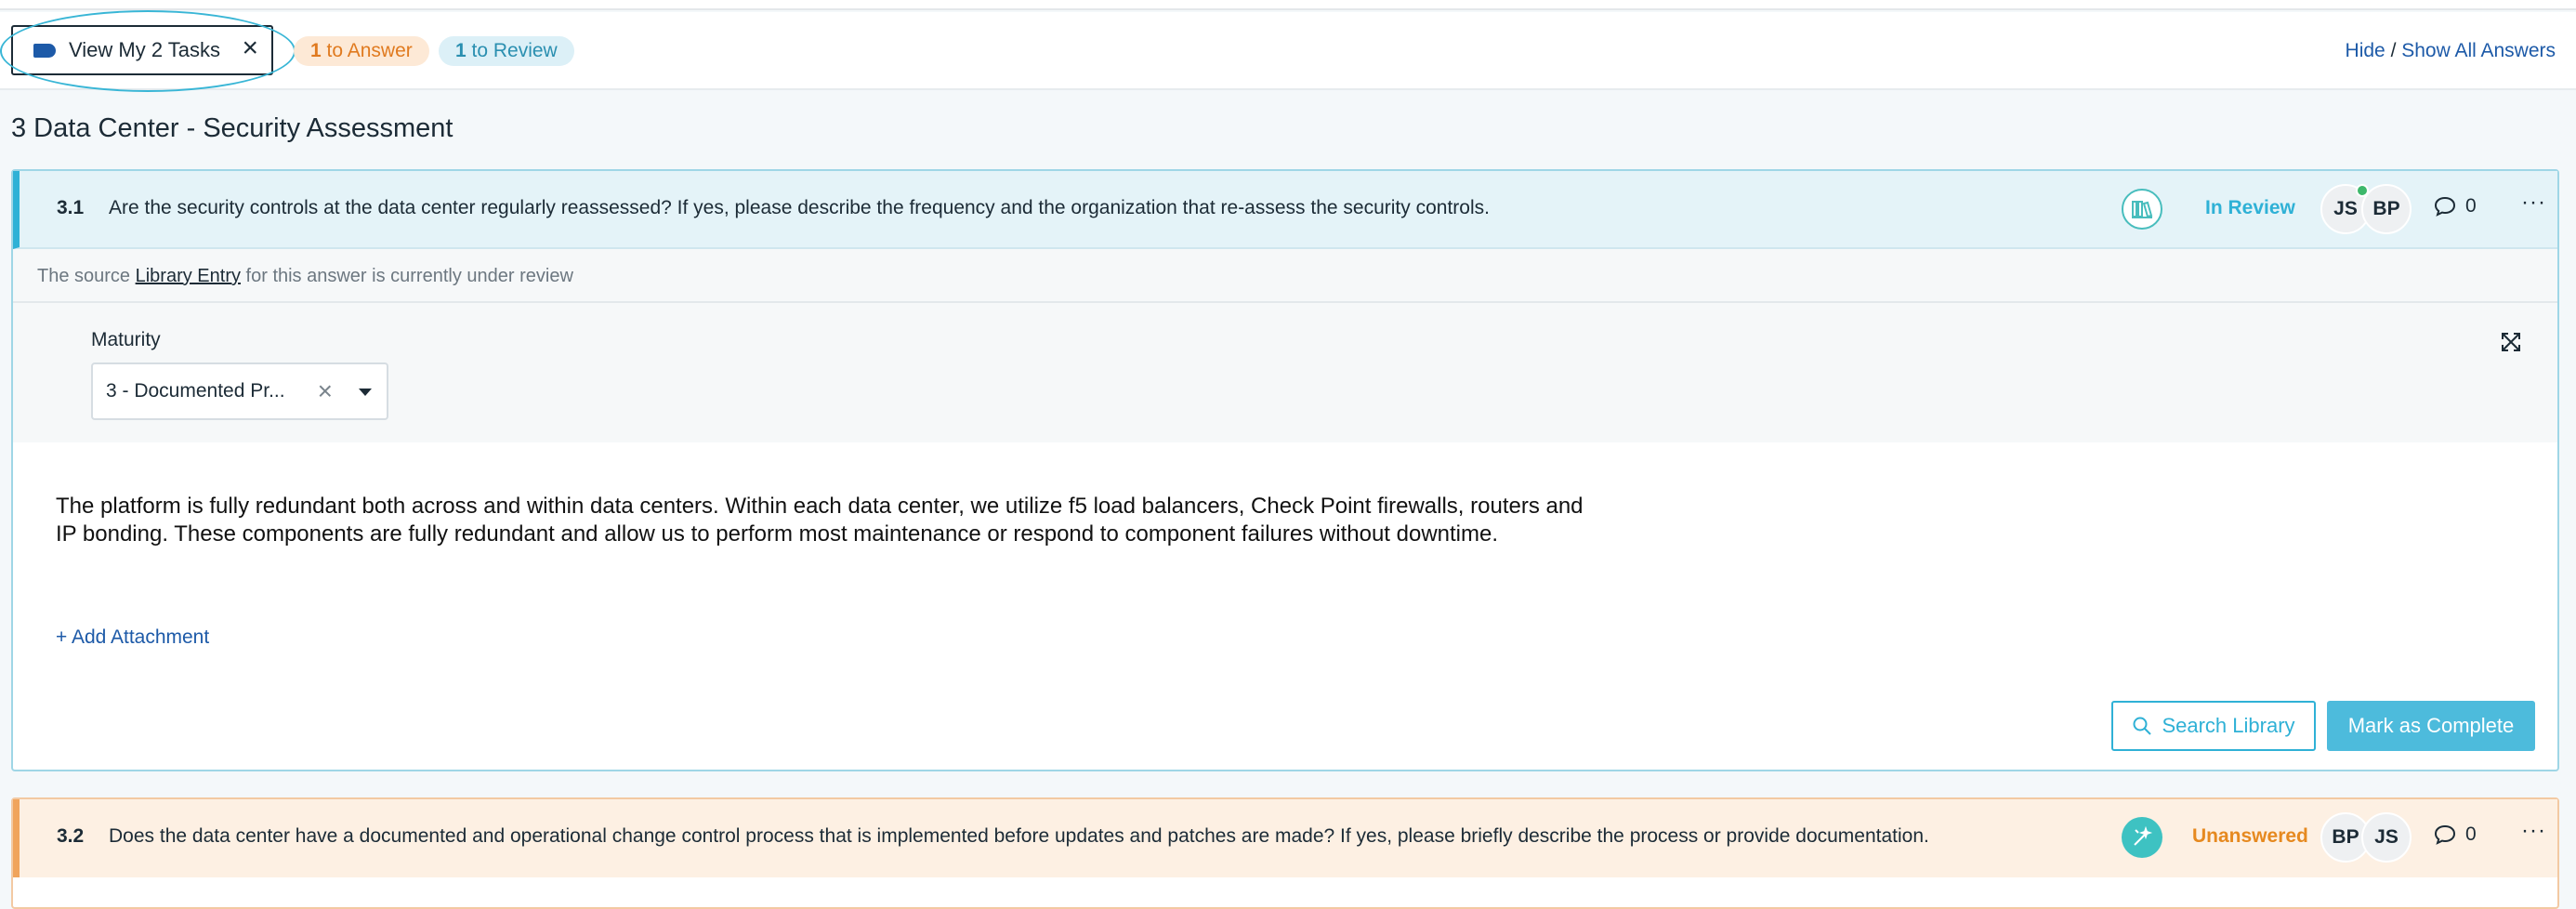  Describe the element at coordinates (2511, 344) in the screenshot. I see `expand-icon` at that location.